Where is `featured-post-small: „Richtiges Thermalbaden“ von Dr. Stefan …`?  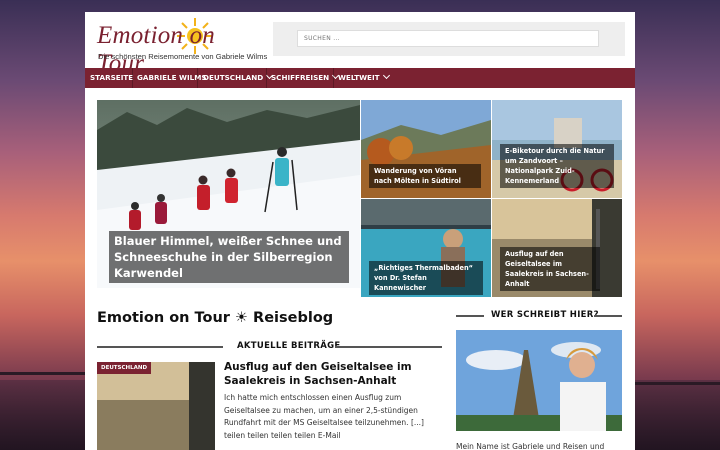 featured-post-small: „Richtiges Thermalbaden“ von Dr. Stefan … is located at coordinates (426, 248).